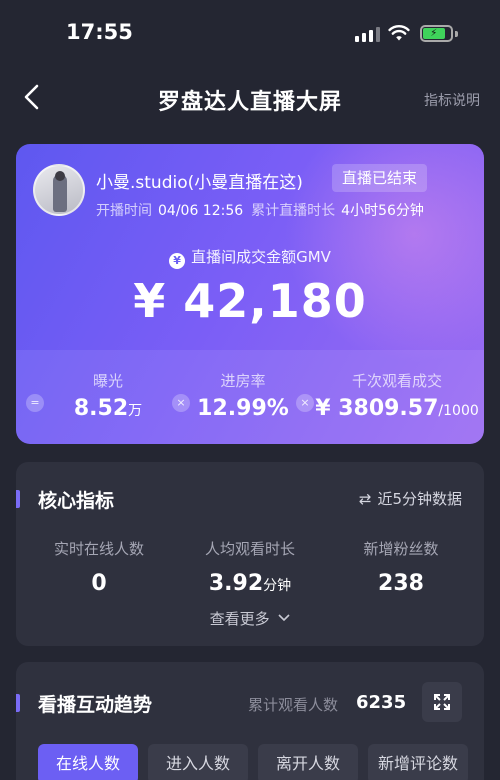 The height and width of the screenshot is (780, 500). Describe the element at coordinates (250, 567) in the screenshot. I see `avg-watch-time-metric: 人均观看时长 3.92分钟` at that location.